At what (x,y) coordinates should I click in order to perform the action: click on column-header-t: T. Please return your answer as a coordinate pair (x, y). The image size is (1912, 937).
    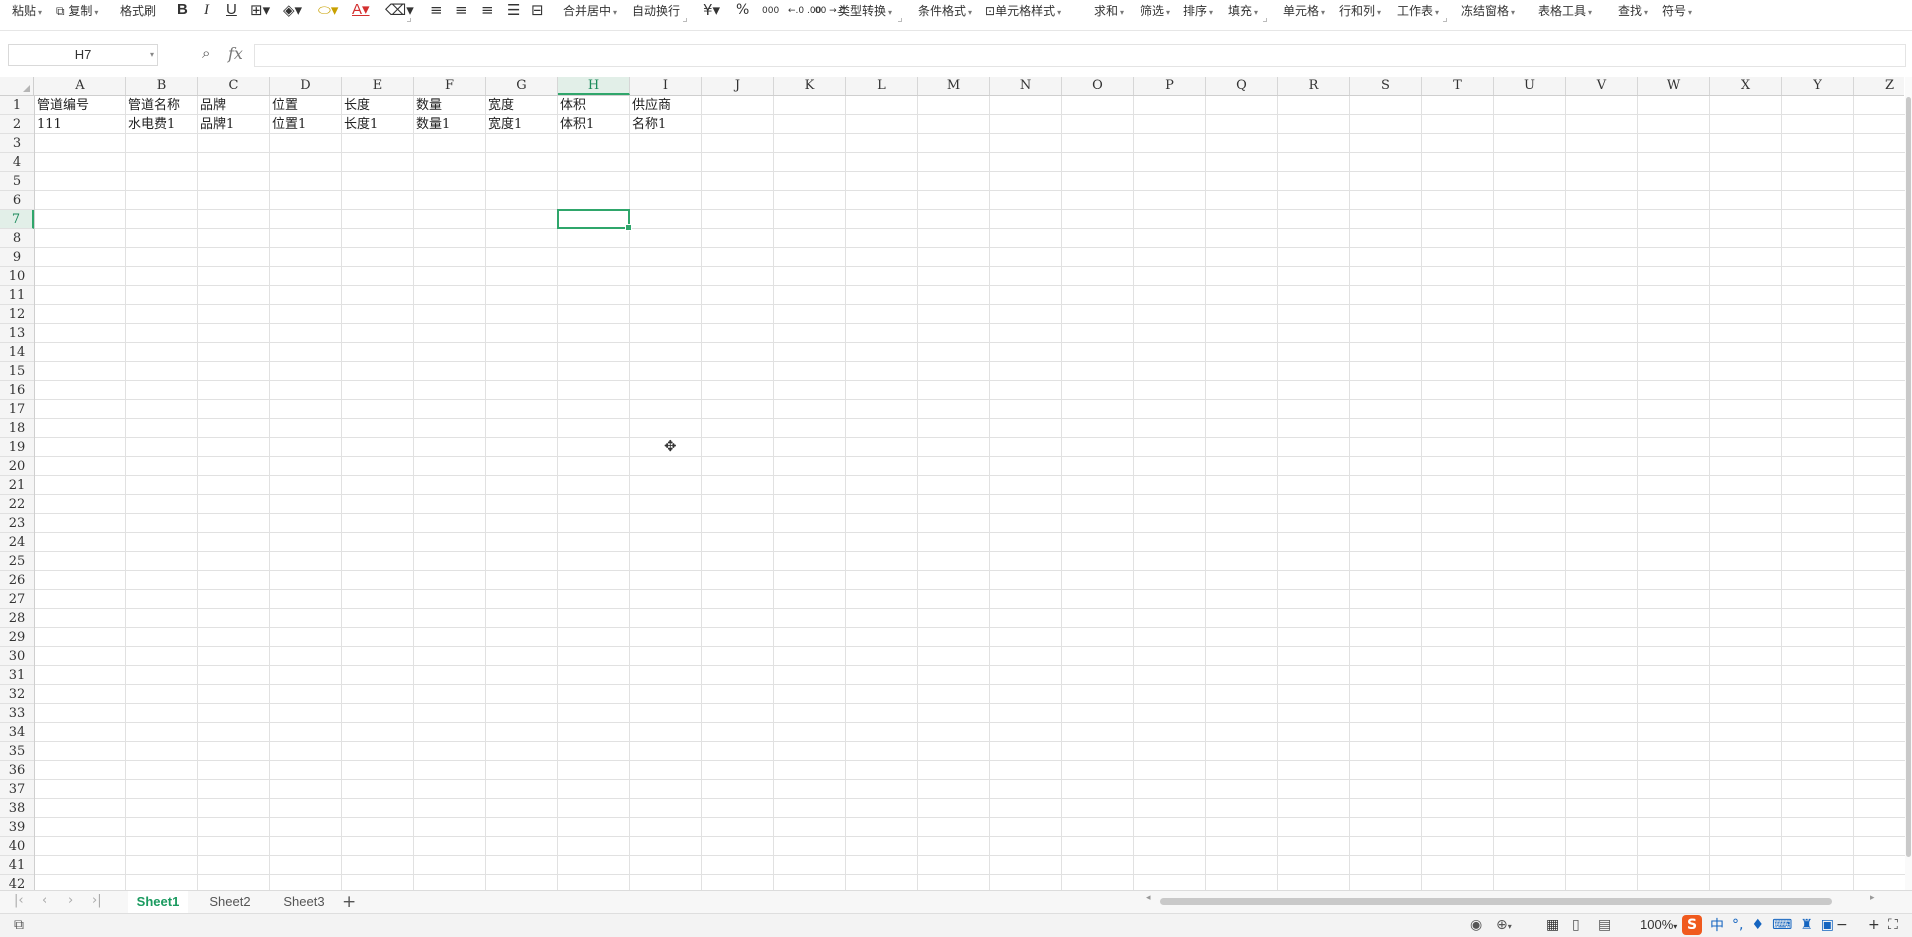
    Looking at the image, I should click on (1458, 86).